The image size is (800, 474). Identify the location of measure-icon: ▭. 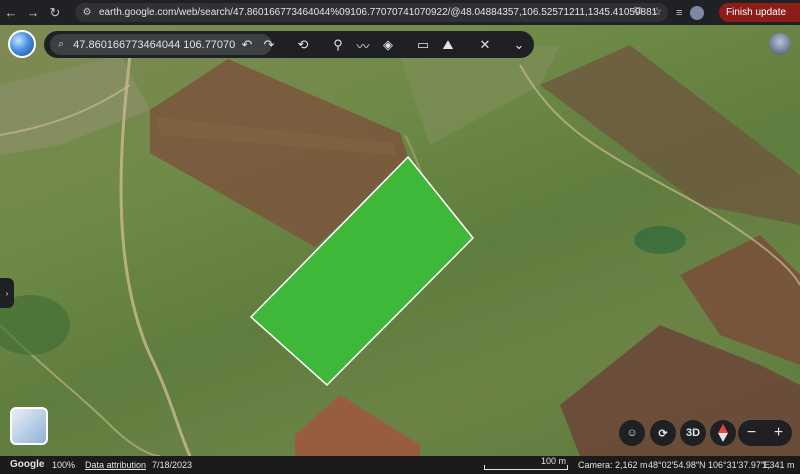
(423, 45).